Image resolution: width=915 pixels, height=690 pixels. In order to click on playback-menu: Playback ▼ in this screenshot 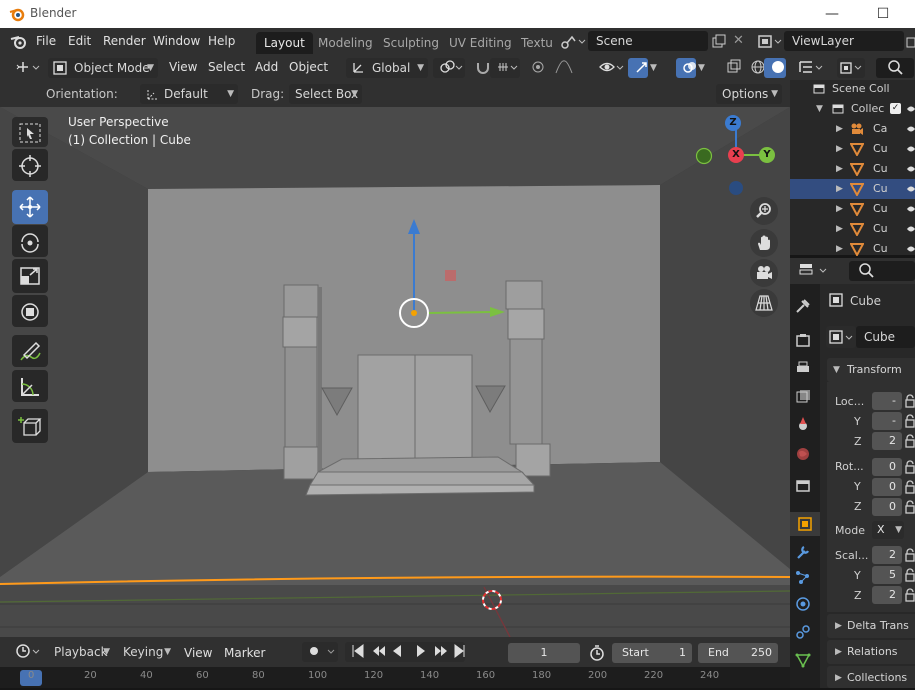, I will do `click(81, 652)`.